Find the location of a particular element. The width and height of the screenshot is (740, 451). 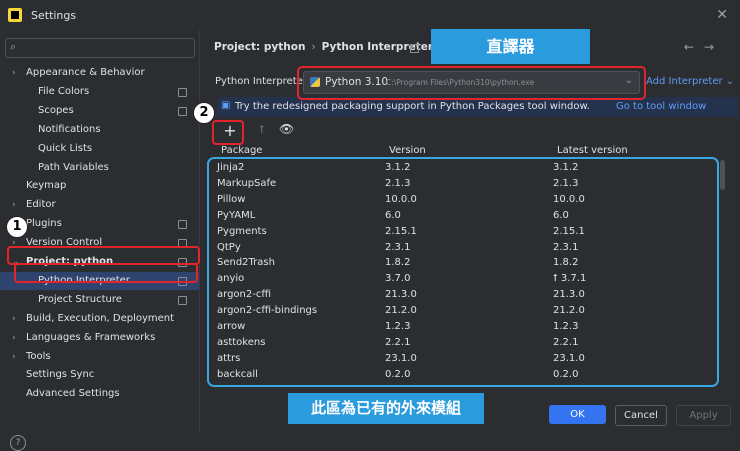

upgrade-package-icon: ⭡ is located at coordinates (261, 130).